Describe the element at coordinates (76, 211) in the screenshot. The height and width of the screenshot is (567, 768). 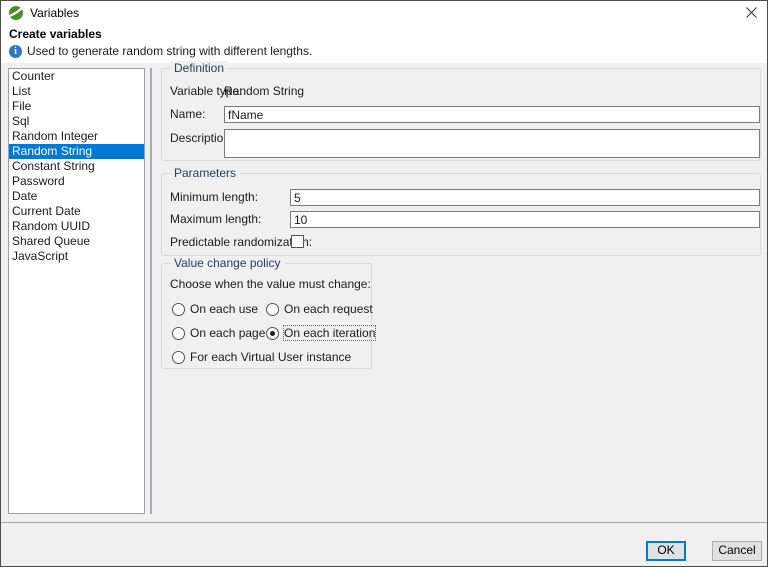
I see `sidebar-item-current-date: Current Date` at that location.